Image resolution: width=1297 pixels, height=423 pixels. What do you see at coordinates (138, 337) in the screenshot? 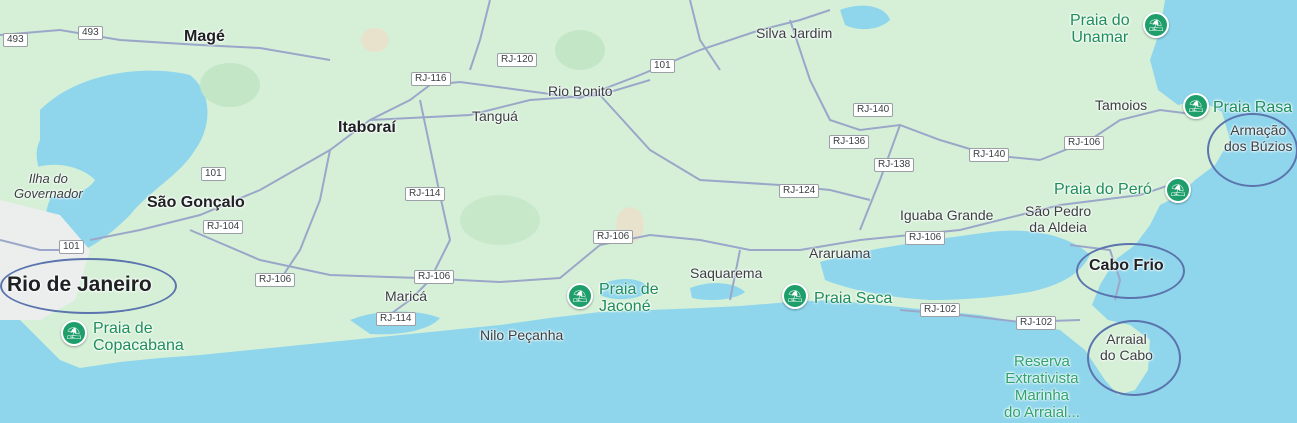
I see `poi-label-copacabana: Praia de Copacabana` at bounding box center [138, 337].